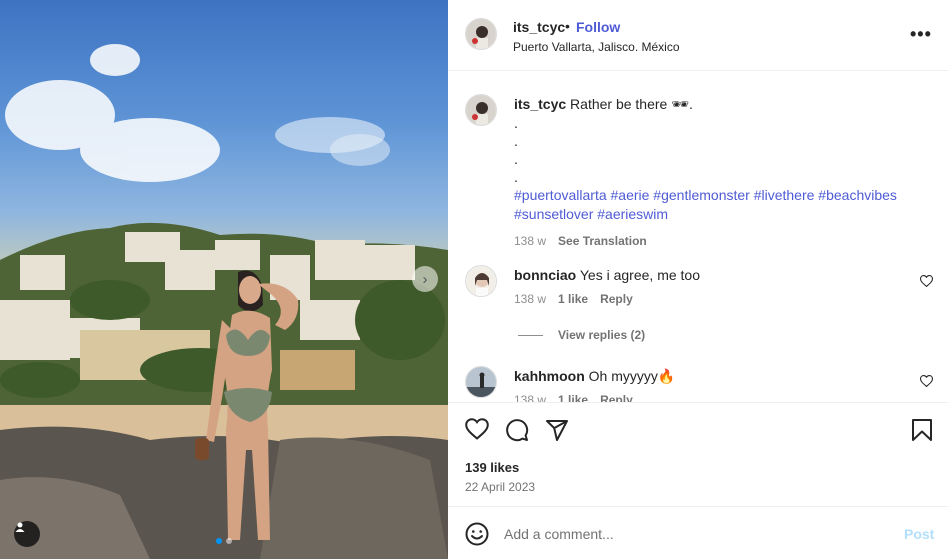  Describe the element at coordinates (530, 241) in the screenshot. I see `caption-time: 138 w` at that location.